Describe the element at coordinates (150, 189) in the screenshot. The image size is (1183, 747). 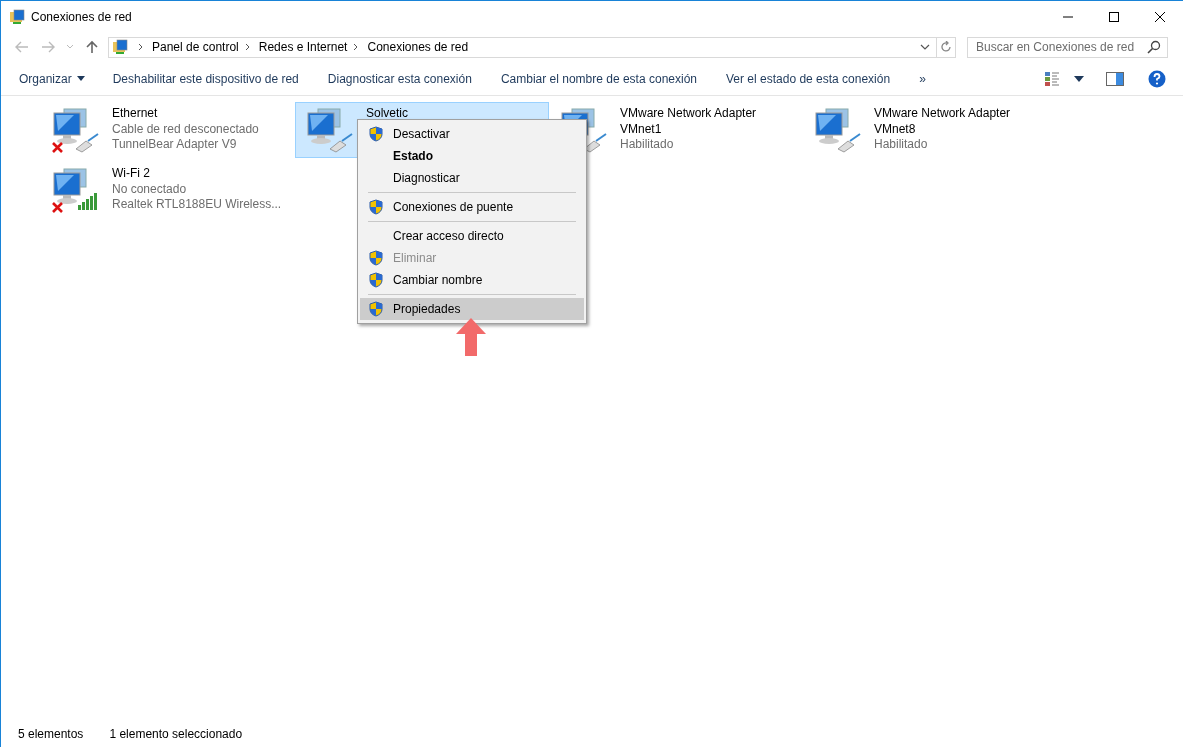
I see `connection-detail: No conectado` at that location.